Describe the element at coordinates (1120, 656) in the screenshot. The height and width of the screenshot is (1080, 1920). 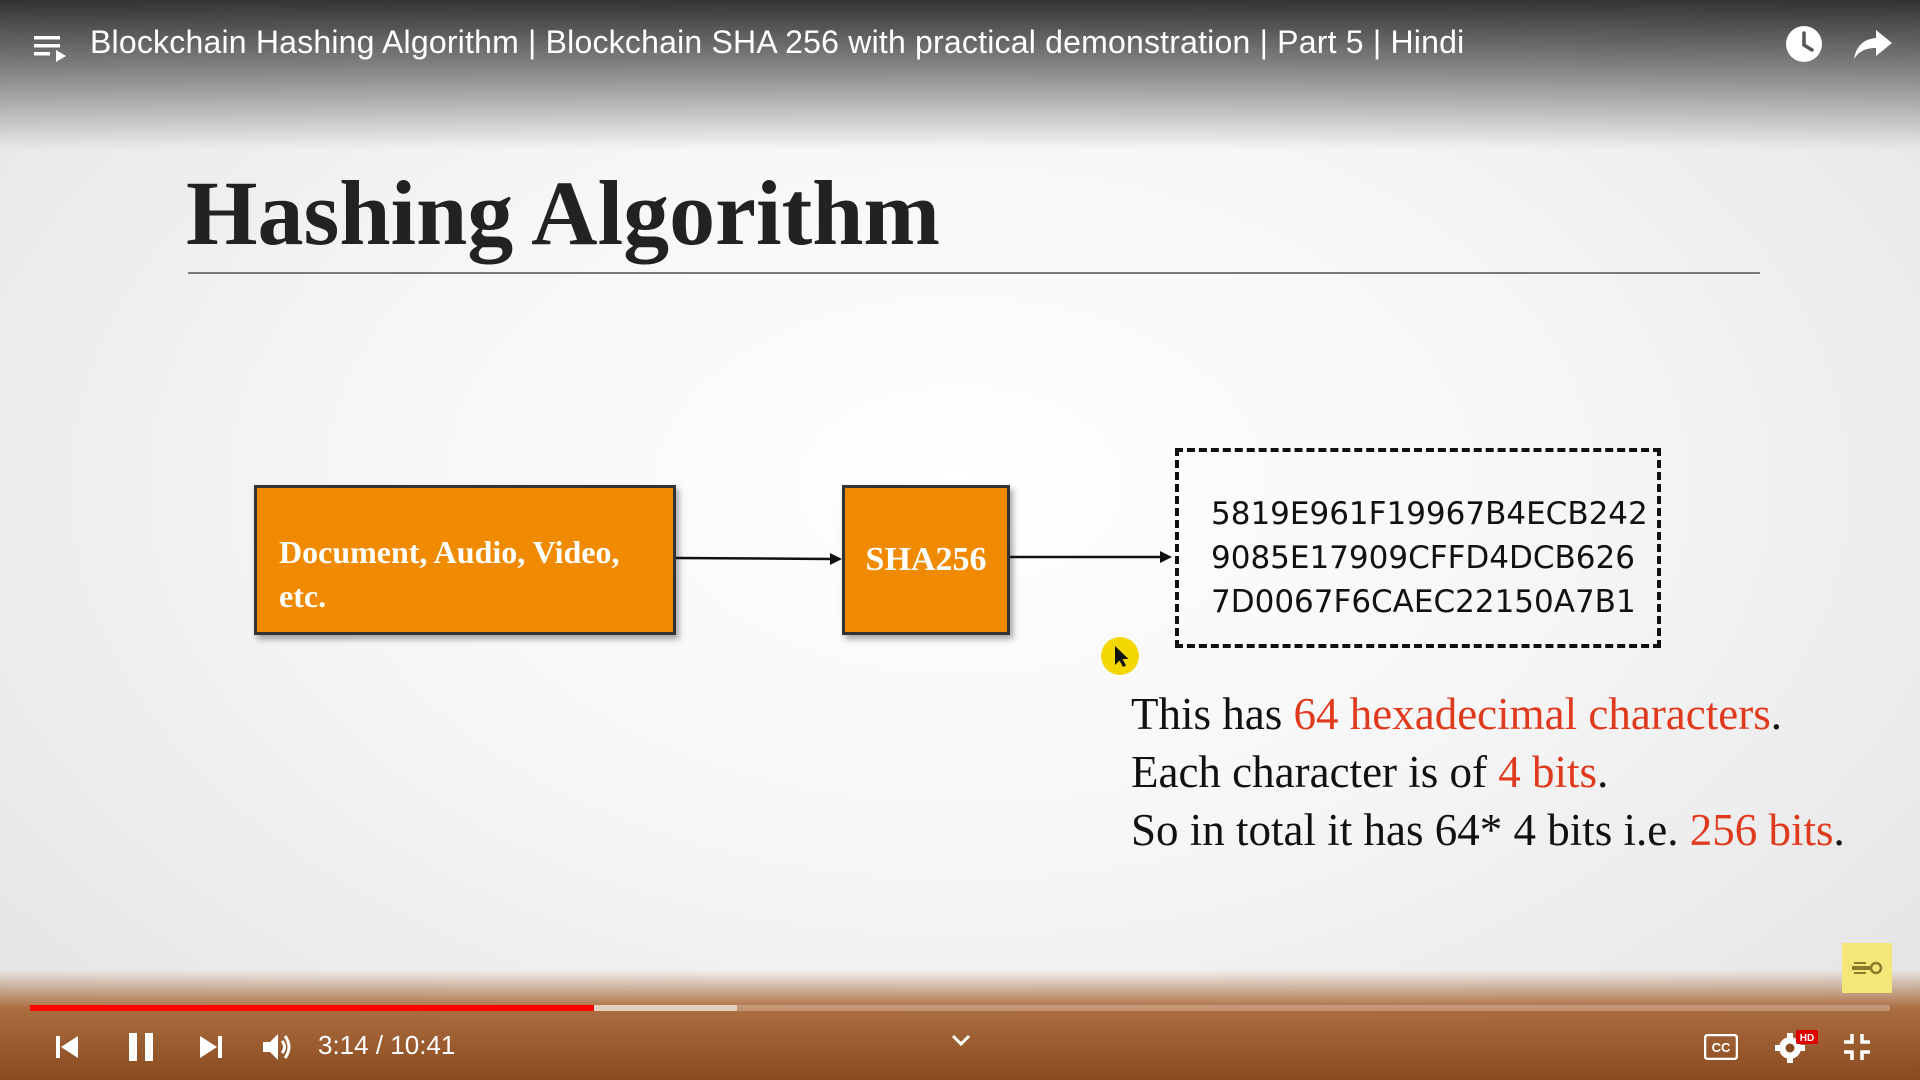
I see `mouse-cursor` at that location.